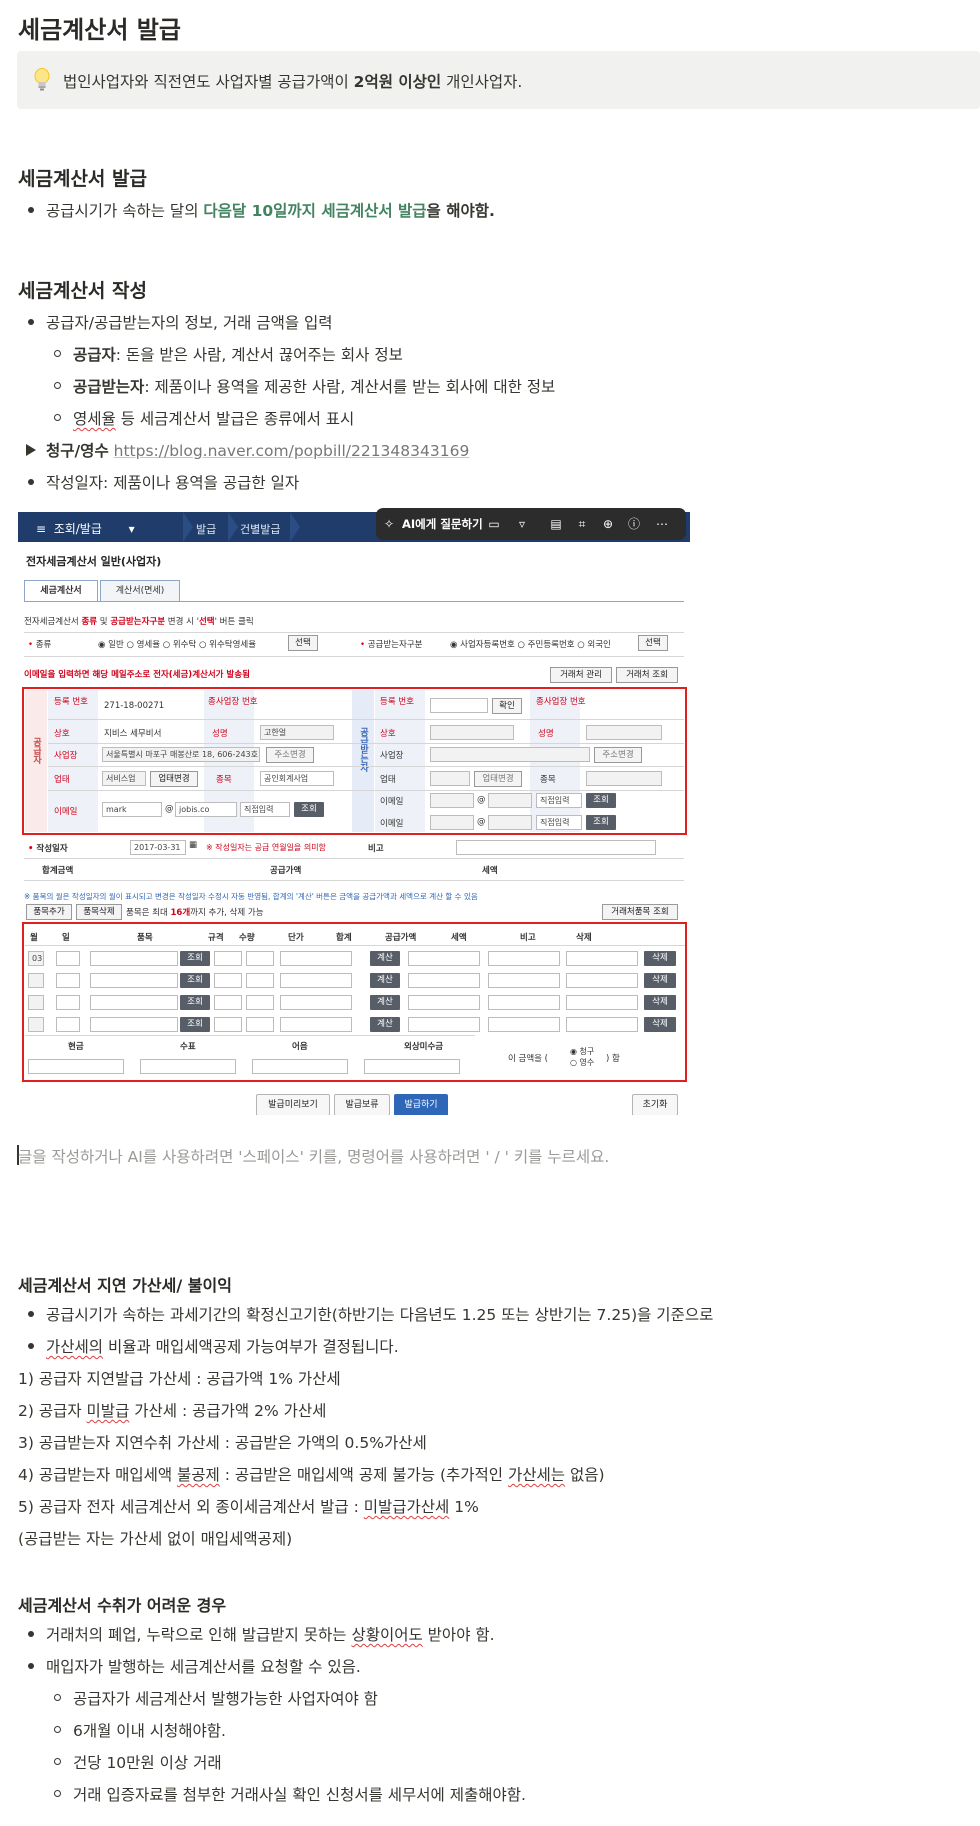 The height and width of the screenshot is (1826, 980). I want to click on addr-change-button: 주소변경, so click(290, 755).